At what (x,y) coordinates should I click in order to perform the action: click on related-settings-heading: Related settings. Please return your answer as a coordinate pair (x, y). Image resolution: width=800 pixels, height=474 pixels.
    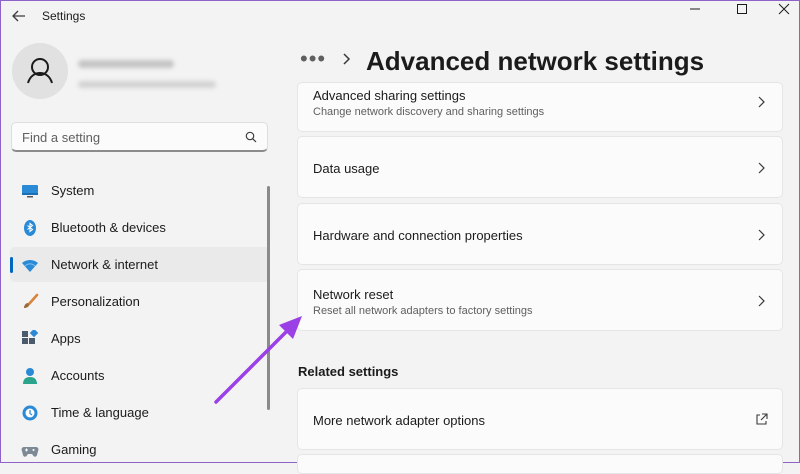
    Looking at the image, I should click on (348, 371).